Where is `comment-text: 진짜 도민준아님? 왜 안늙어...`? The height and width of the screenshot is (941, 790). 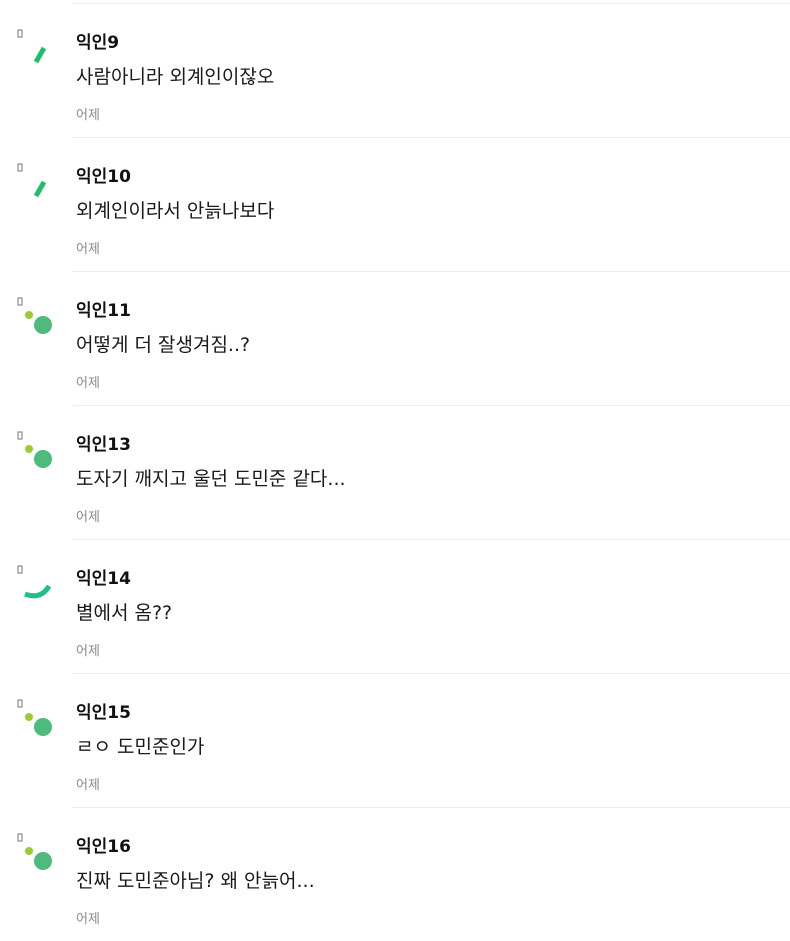
comment-text: 진짜 도민준아님? 왜 안늙어... is located at coordinates (195, 881).